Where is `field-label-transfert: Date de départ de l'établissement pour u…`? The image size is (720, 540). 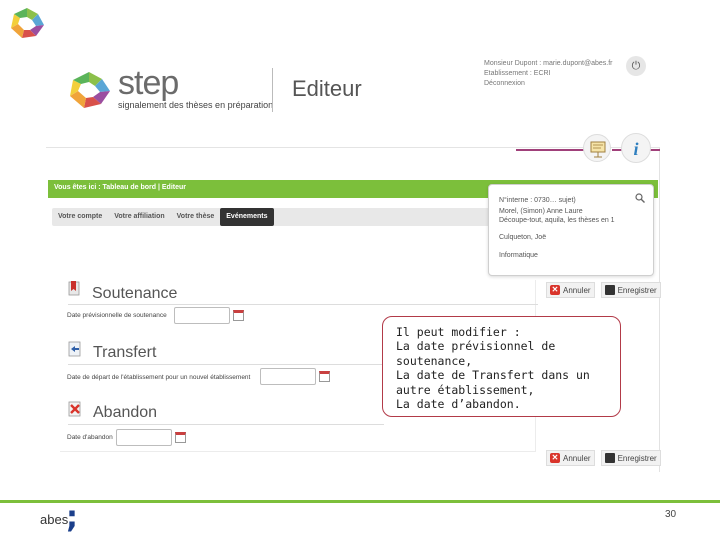
field-label-transfert: Date de départ de l'établissement pour u… is located at coordinates (159, 377).